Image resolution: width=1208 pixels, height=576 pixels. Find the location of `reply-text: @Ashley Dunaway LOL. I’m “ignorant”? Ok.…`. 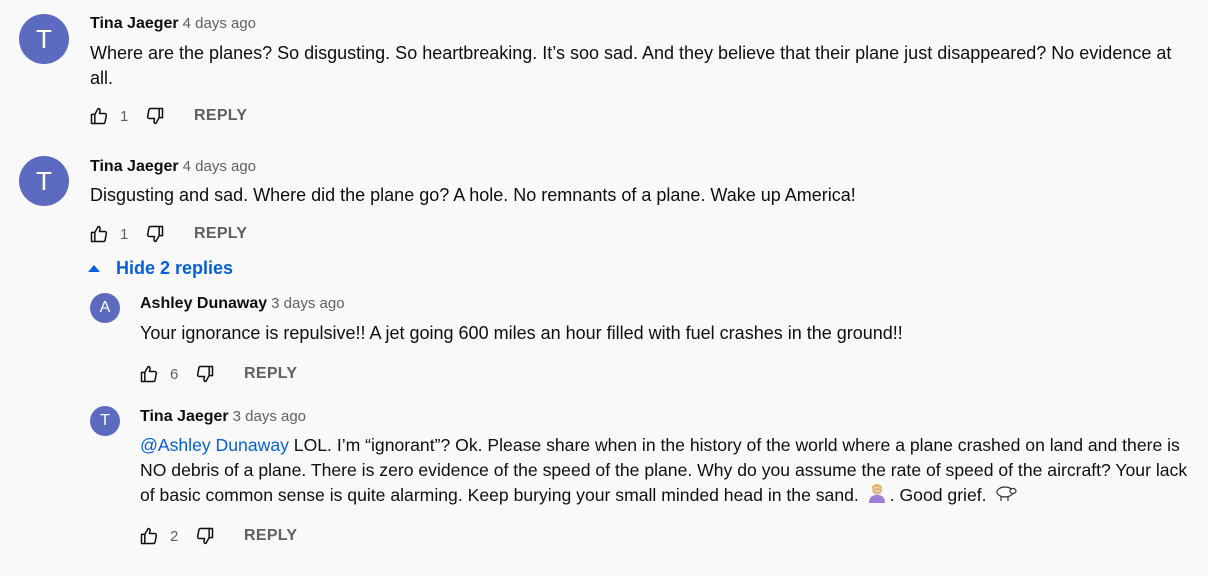

reply-text: @Ashley Dunaway LOL. I’m “ignorant”? Ok.… is located at coordinates (671, 471).